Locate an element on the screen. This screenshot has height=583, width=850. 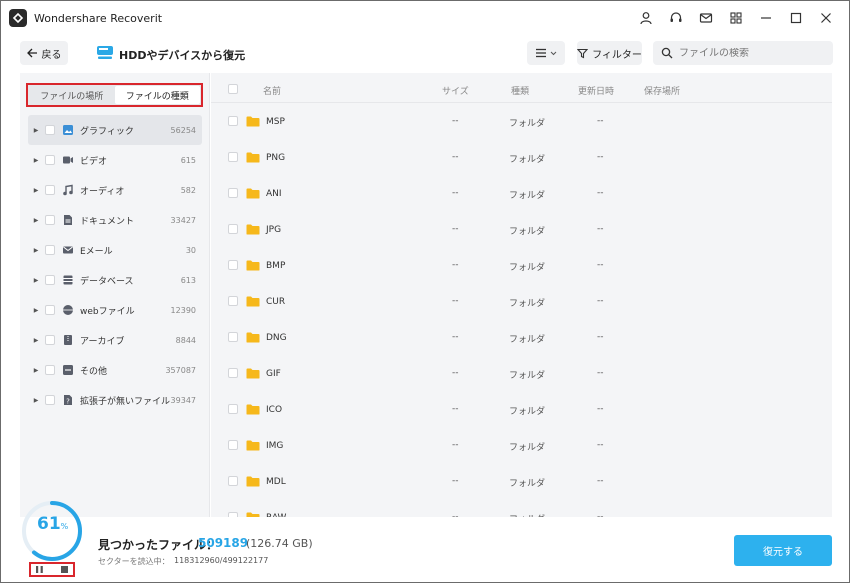
progress-percent: 61% is located at coordinates (53, 524).